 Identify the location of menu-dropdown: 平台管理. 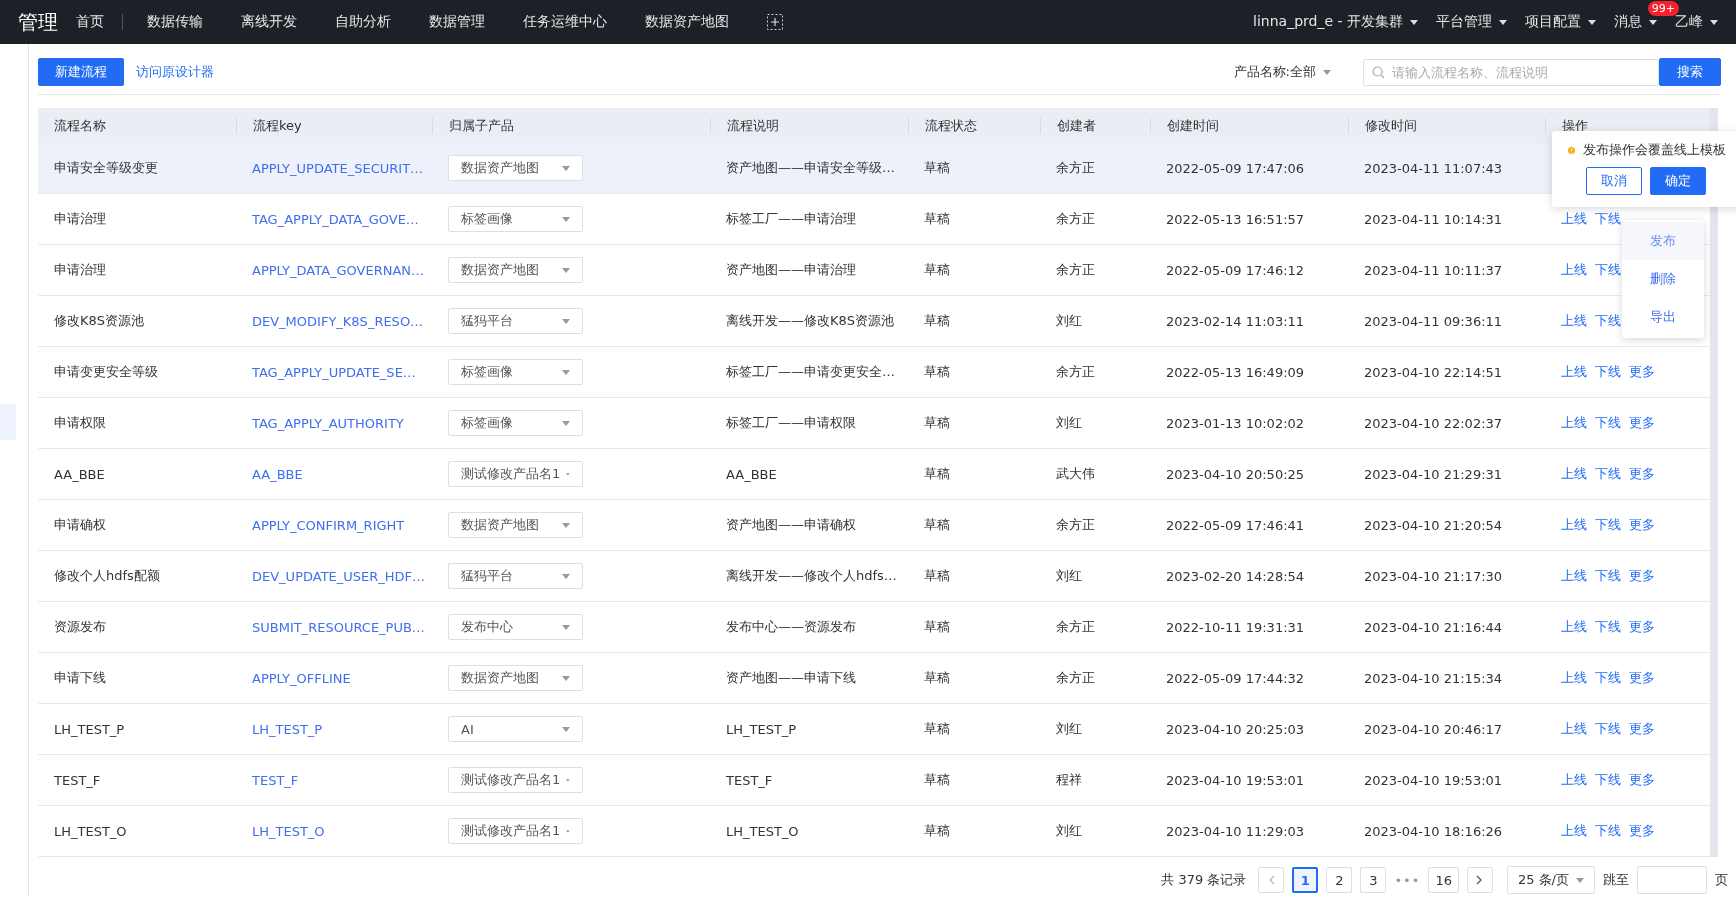
(1471, 22).